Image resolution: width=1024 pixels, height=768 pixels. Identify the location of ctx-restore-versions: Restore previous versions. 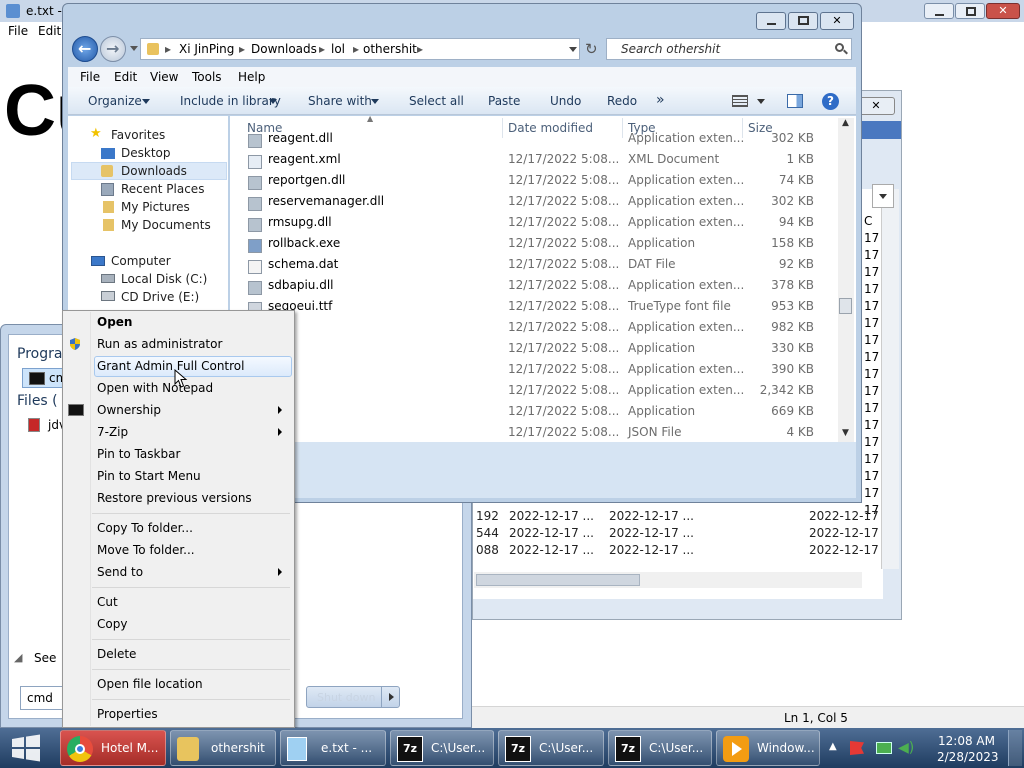
(174, 498).